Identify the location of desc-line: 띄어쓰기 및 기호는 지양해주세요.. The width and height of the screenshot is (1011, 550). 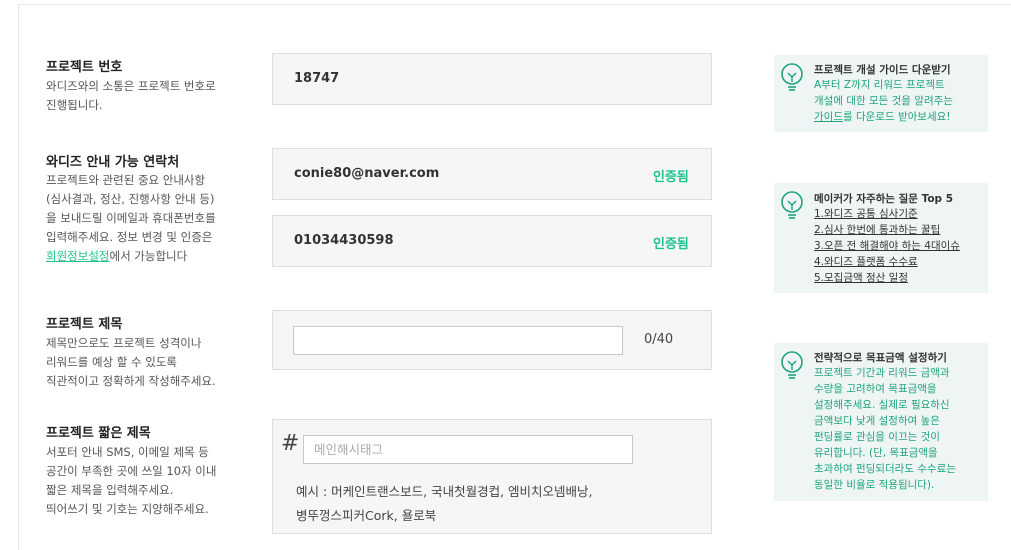
(127, 509).